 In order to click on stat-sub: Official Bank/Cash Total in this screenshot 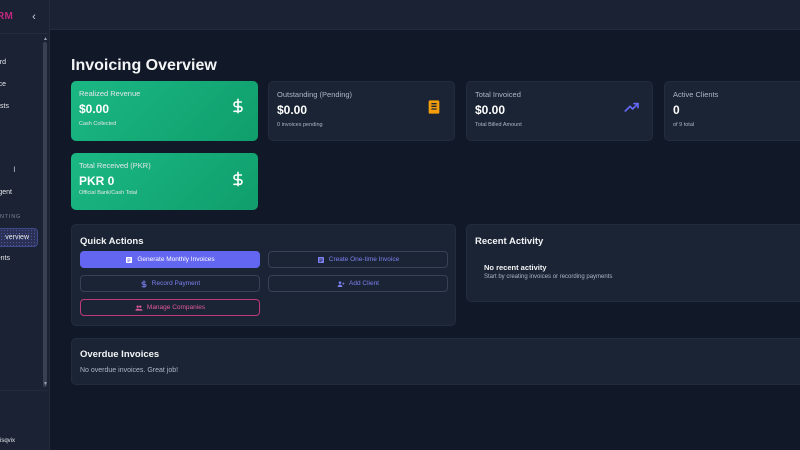, I will do `click(108, 193)`.